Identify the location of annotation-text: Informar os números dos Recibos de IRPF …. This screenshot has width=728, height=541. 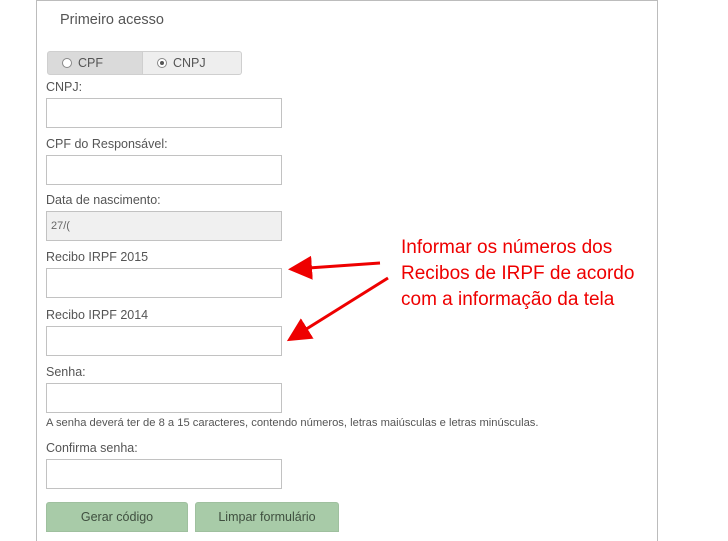
(517, 274).